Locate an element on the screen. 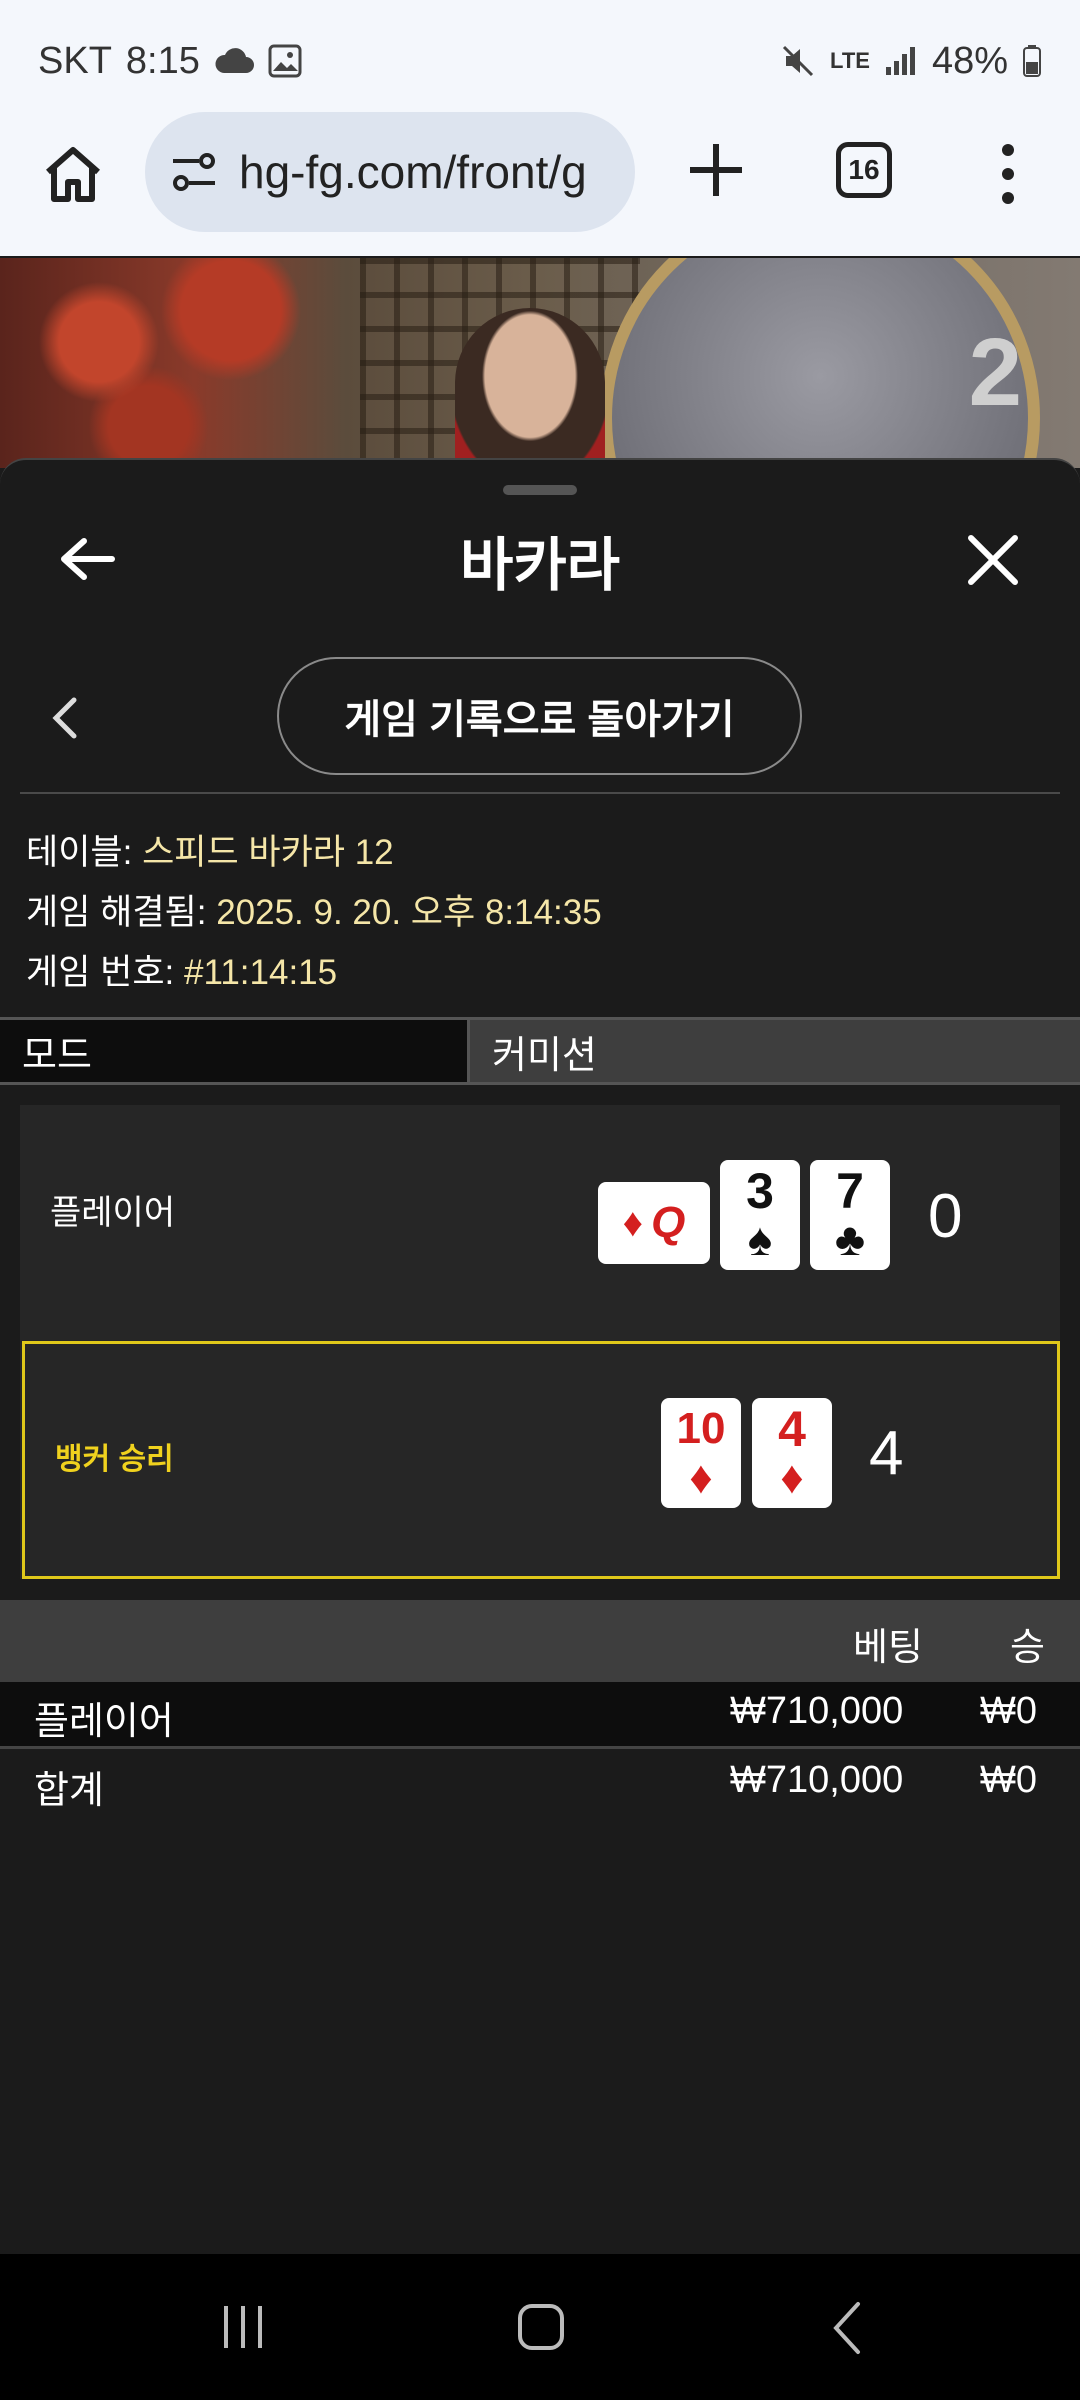 This screenshot has height=2400, width=1080. url-bar: hg-fg.com/front/g is located at coordinates (390, 172).